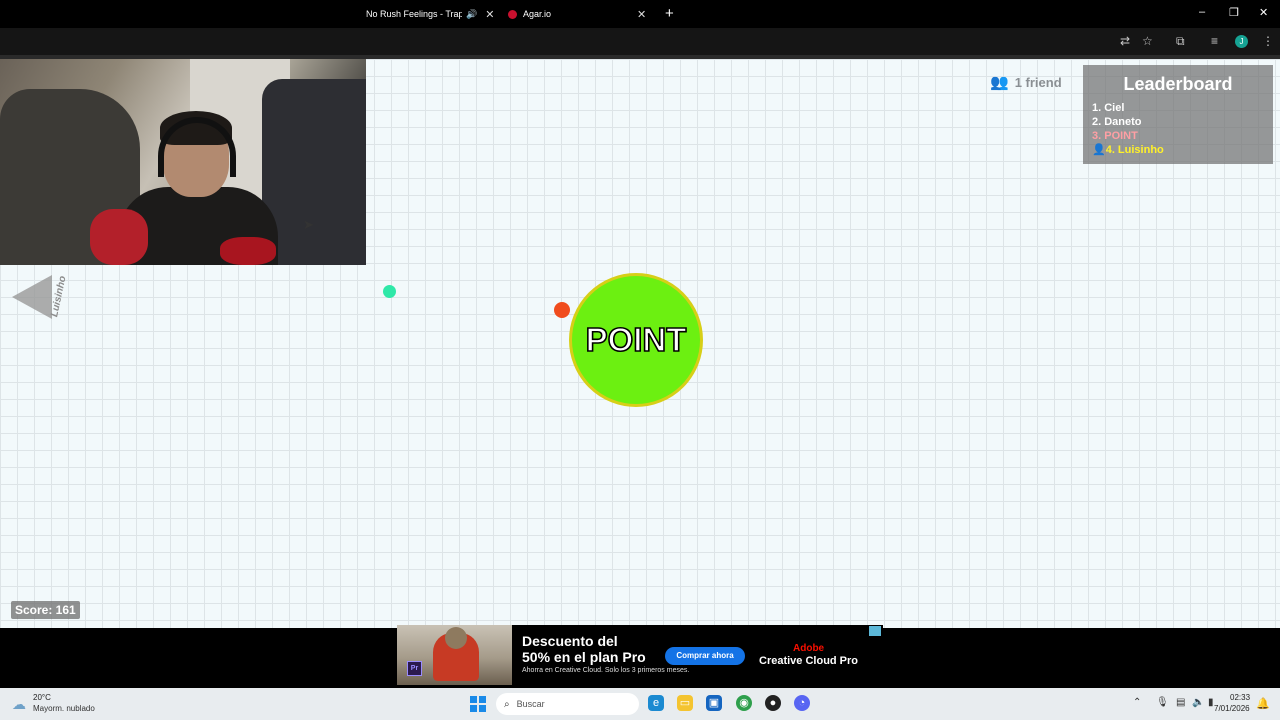 The image size is (1280, 720). I want to click on network-icon: ▤, so click(1180, 702).